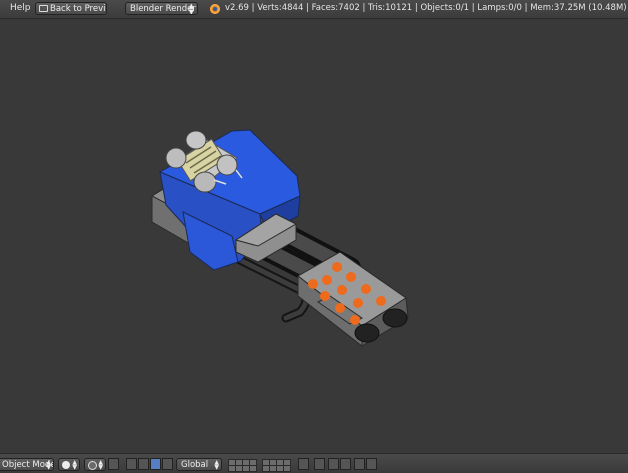 The image size is (628, 473). I want to click on lock-icon, so click(303, 464).